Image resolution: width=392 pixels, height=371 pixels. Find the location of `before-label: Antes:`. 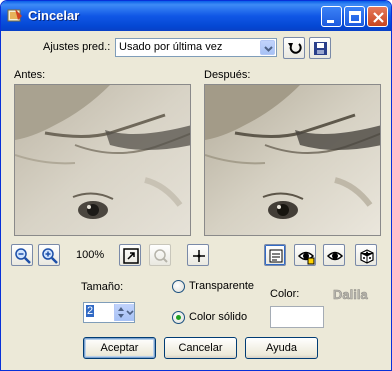

before-label: Antes: is located at coordinates (30, 75).